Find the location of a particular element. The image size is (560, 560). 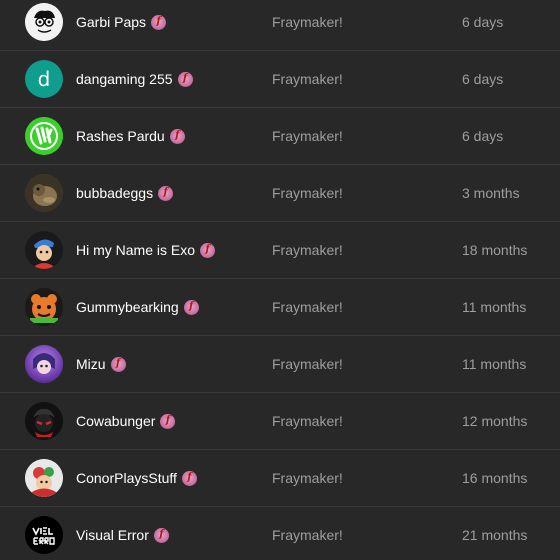

username: Garbi Paps is located at coordinates (111, 22).